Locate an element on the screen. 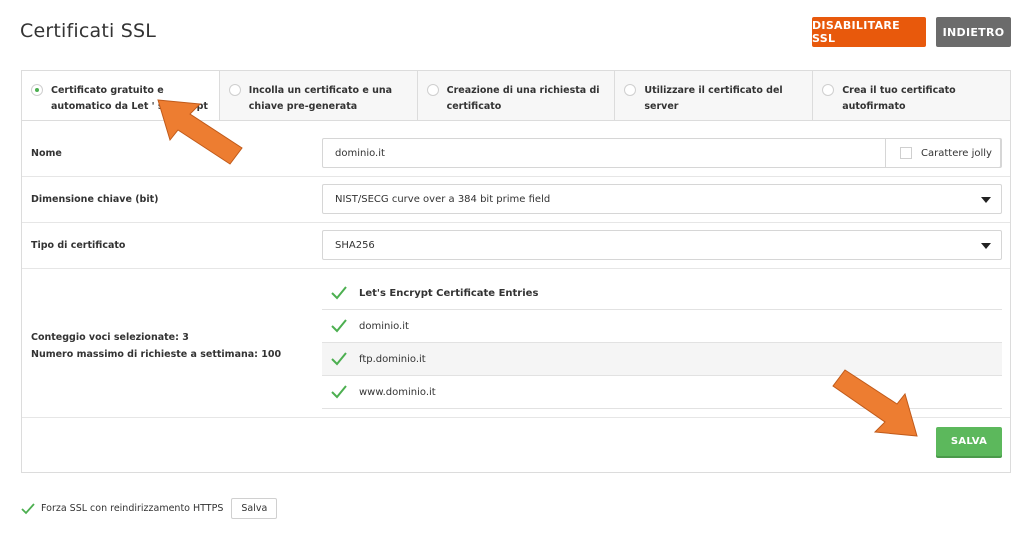 This screenshot has height=533, width=1024. force-ssl-label: Forza SSL con reindirizzamento HTTPS is located at coordinates (132, 508).